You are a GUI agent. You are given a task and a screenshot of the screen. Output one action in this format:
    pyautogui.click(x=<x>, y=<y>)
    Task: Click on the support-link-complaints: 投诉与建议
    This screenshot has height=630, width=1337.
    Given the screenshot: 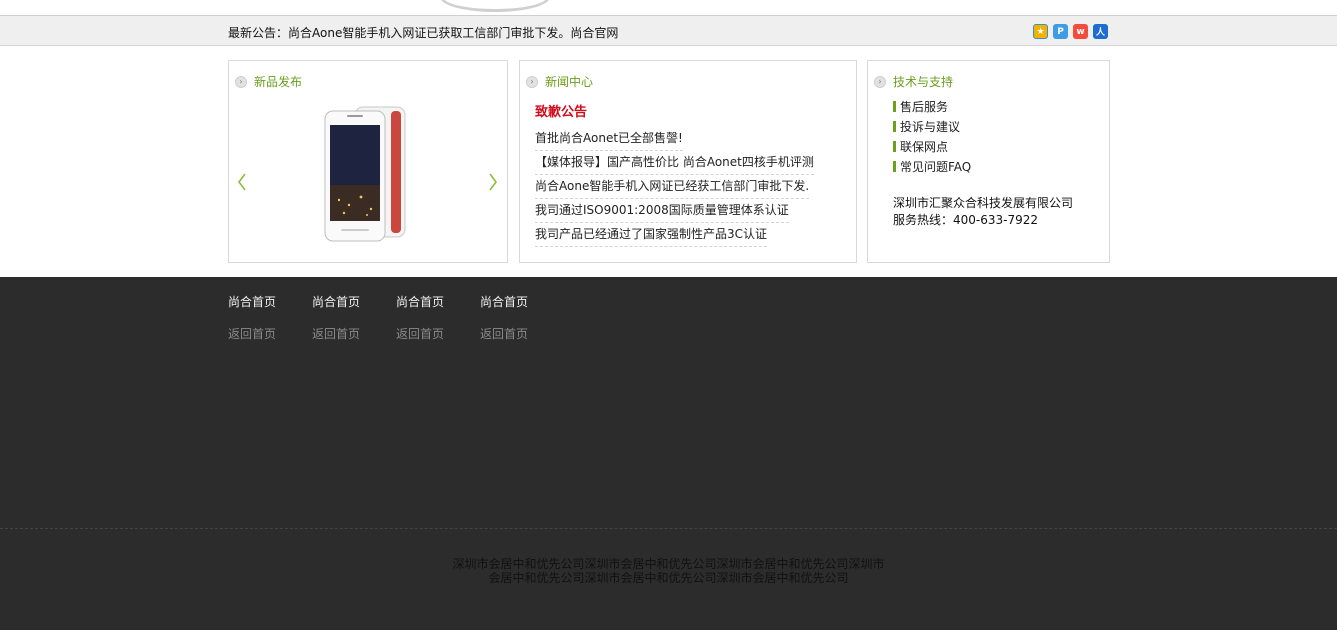 What is the action you would take?
    pyautogui.click(x=932, y=126)
    